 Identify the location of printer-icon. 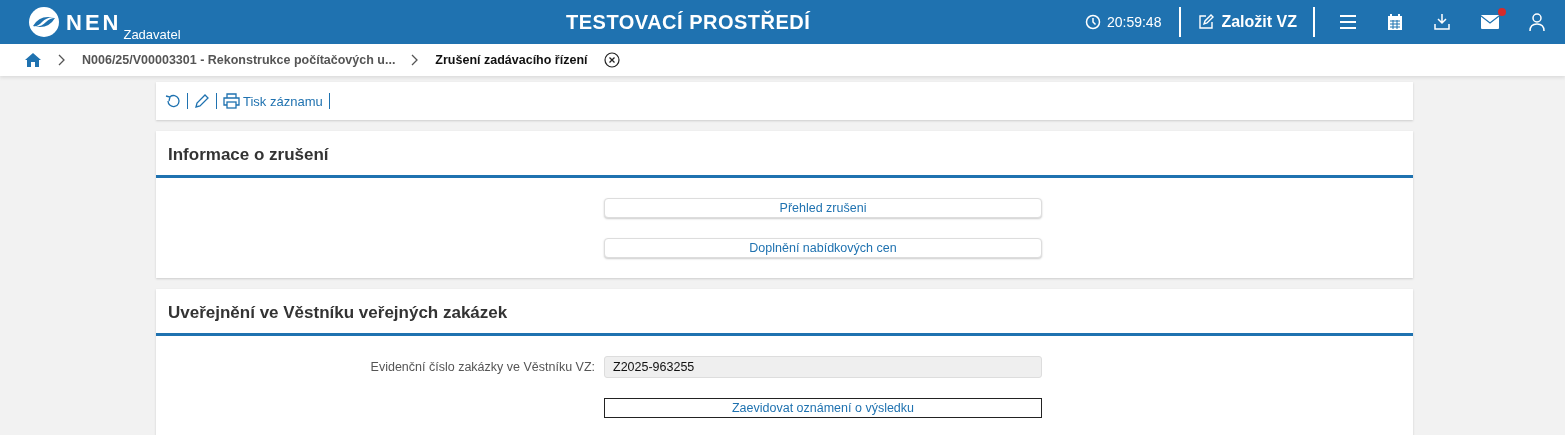
(231, 101).